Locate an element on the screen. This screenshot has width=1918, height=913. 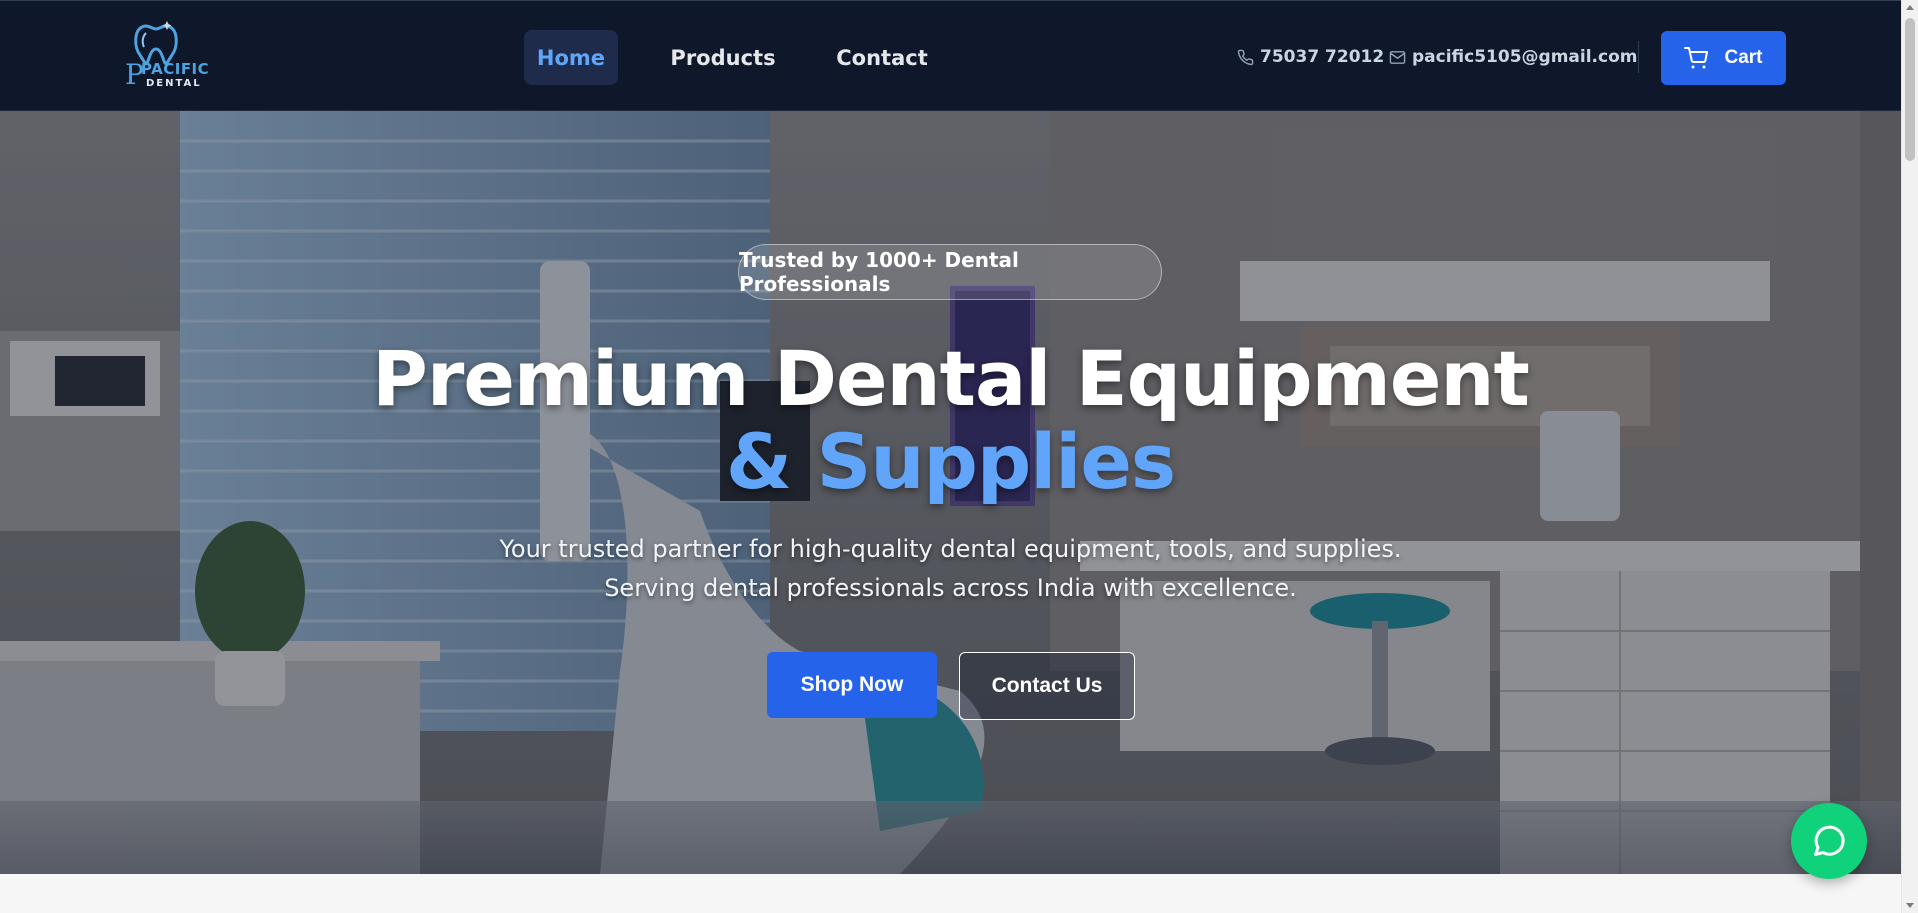
nav-home-label: Home is located at coordinates (571, 57).